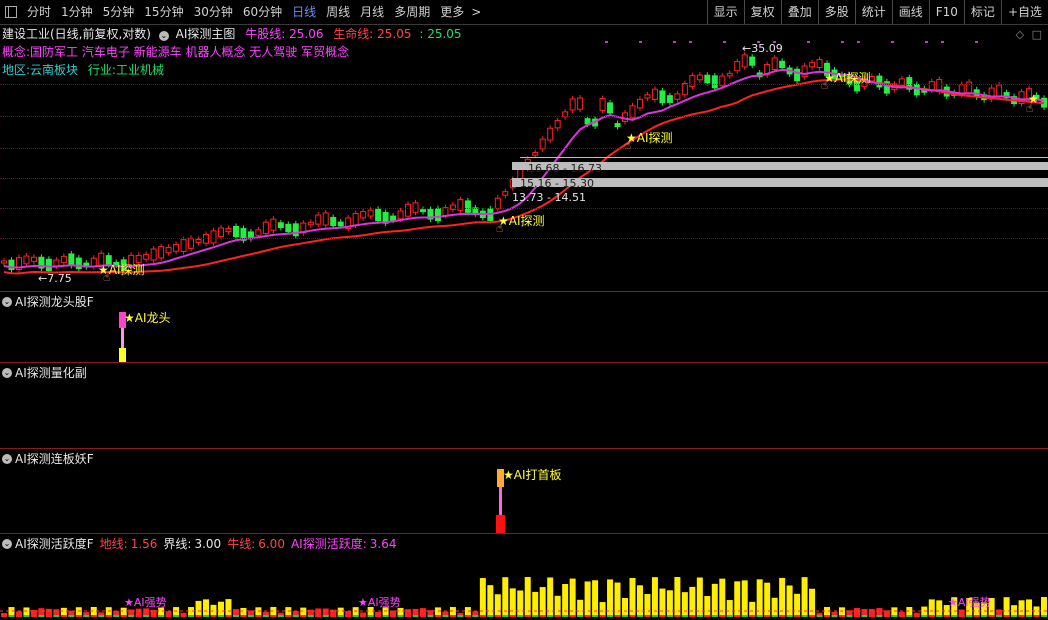 The image size is (1048, 620). I want to click on board-panel-title: ⌄ AI探测连板妖F, so click(48, 459).